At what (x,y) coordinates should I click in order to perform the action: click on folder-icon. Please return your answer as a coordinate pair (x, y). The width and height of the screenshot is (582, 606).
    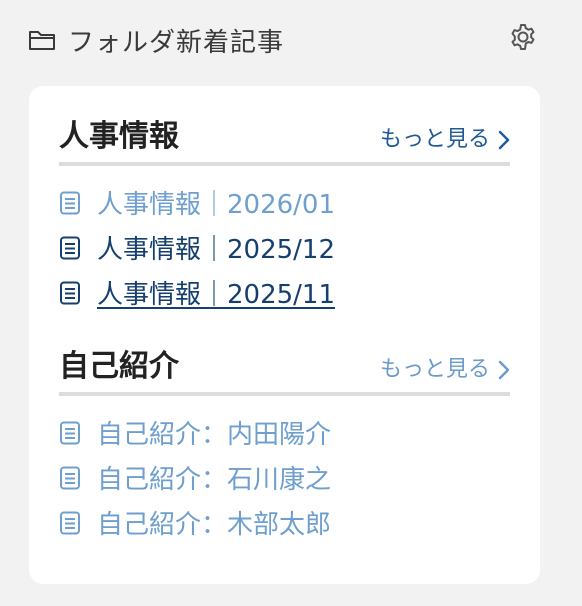
    Looking at the image, I should click on (42, 40).